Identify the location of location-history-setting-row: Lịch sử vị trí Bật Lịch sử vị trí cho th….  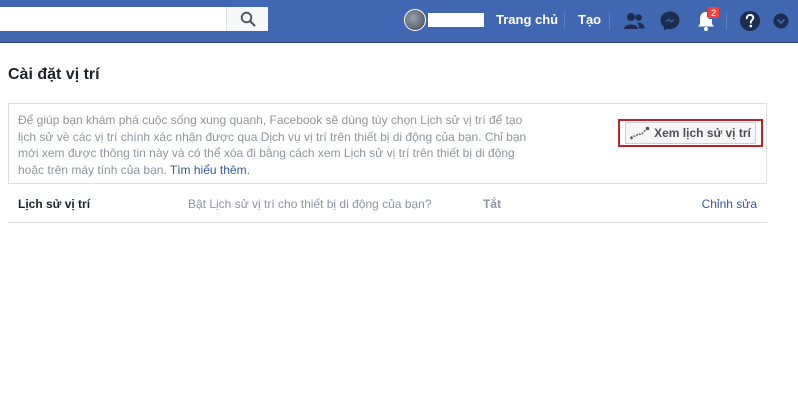
(387, 204).